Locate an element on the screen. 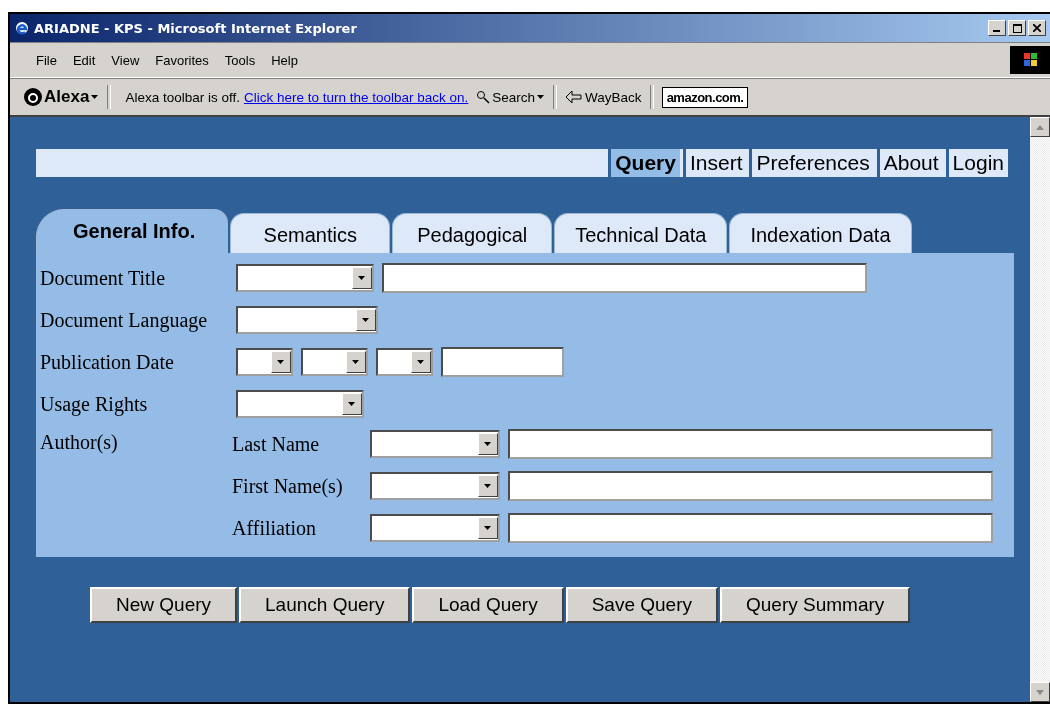  menu-item: File is located at coordinates (46, 60).